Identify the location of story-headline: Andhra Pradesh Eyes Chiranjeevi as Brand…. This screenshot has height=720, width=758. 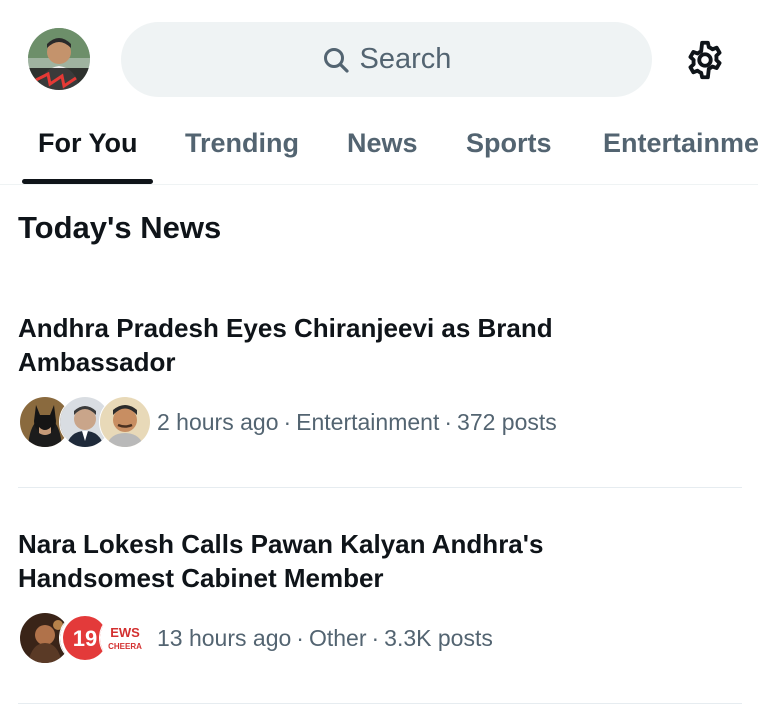
(318, 345).